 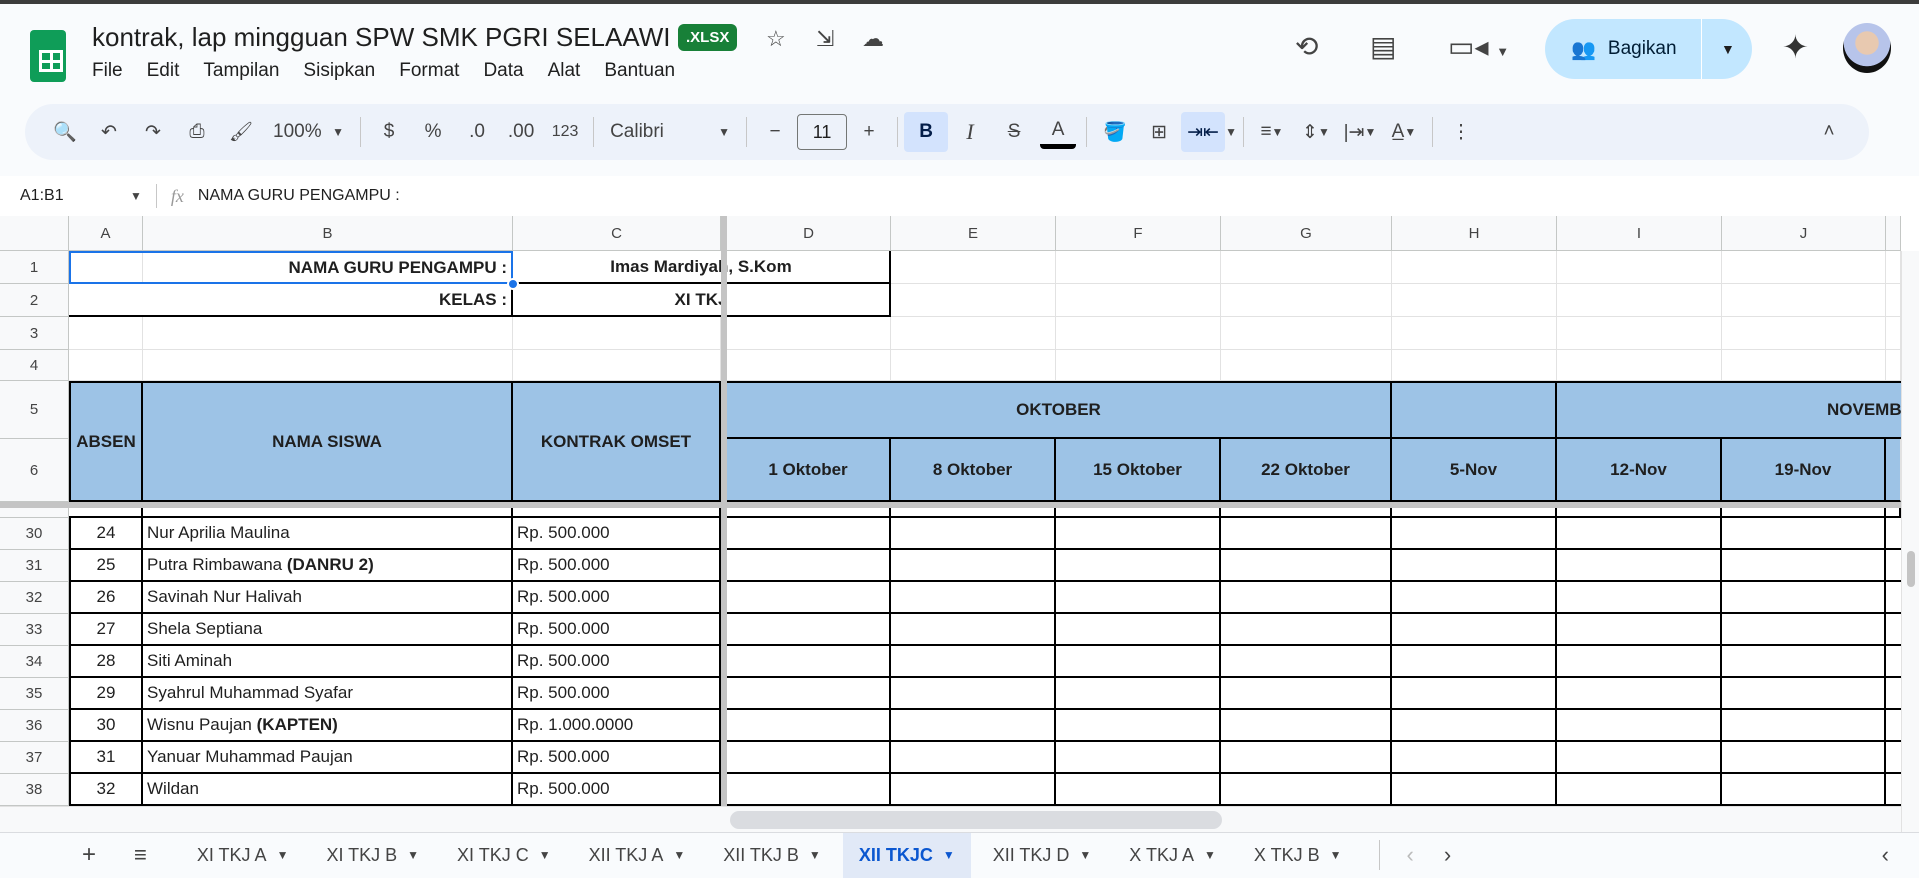 I want to click on header-date: 22 Oktober, so click(x=1306, y=470).